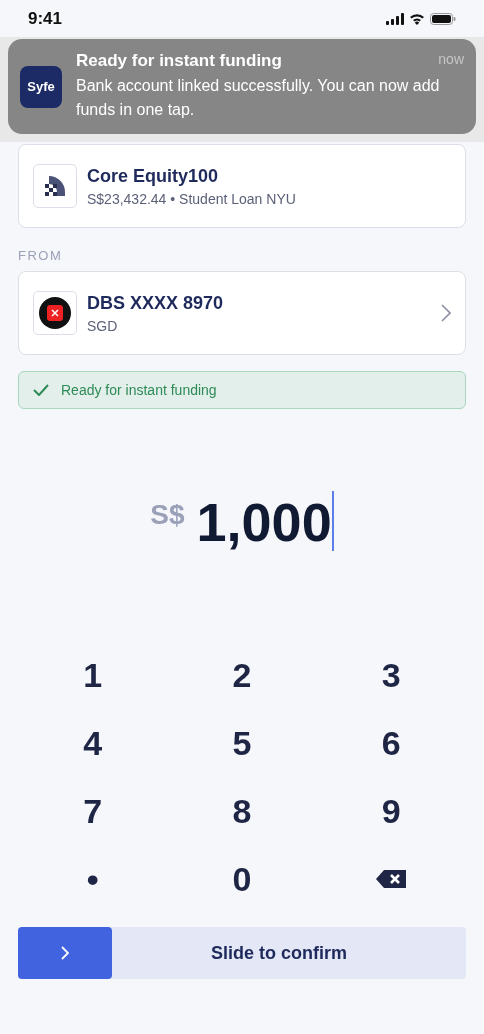  Describe the element at coordinates (443, 18) in the screenshot. I see `battery-icon` at that location.